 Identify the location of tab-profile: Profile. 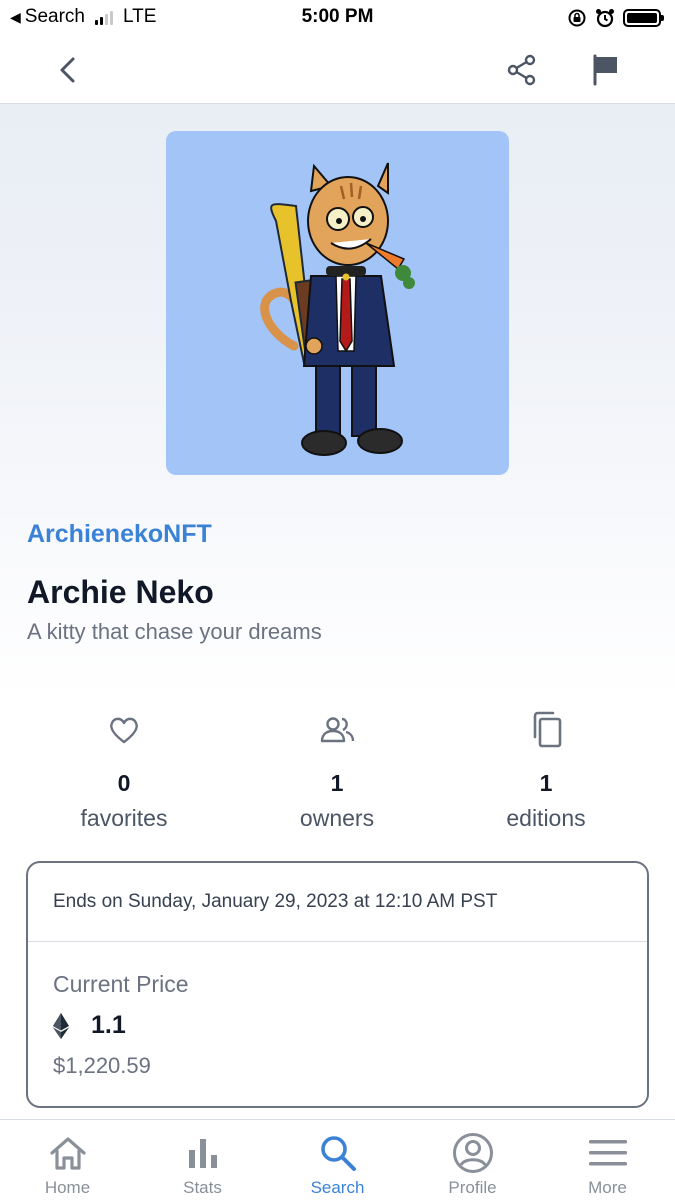
(472, 1160).